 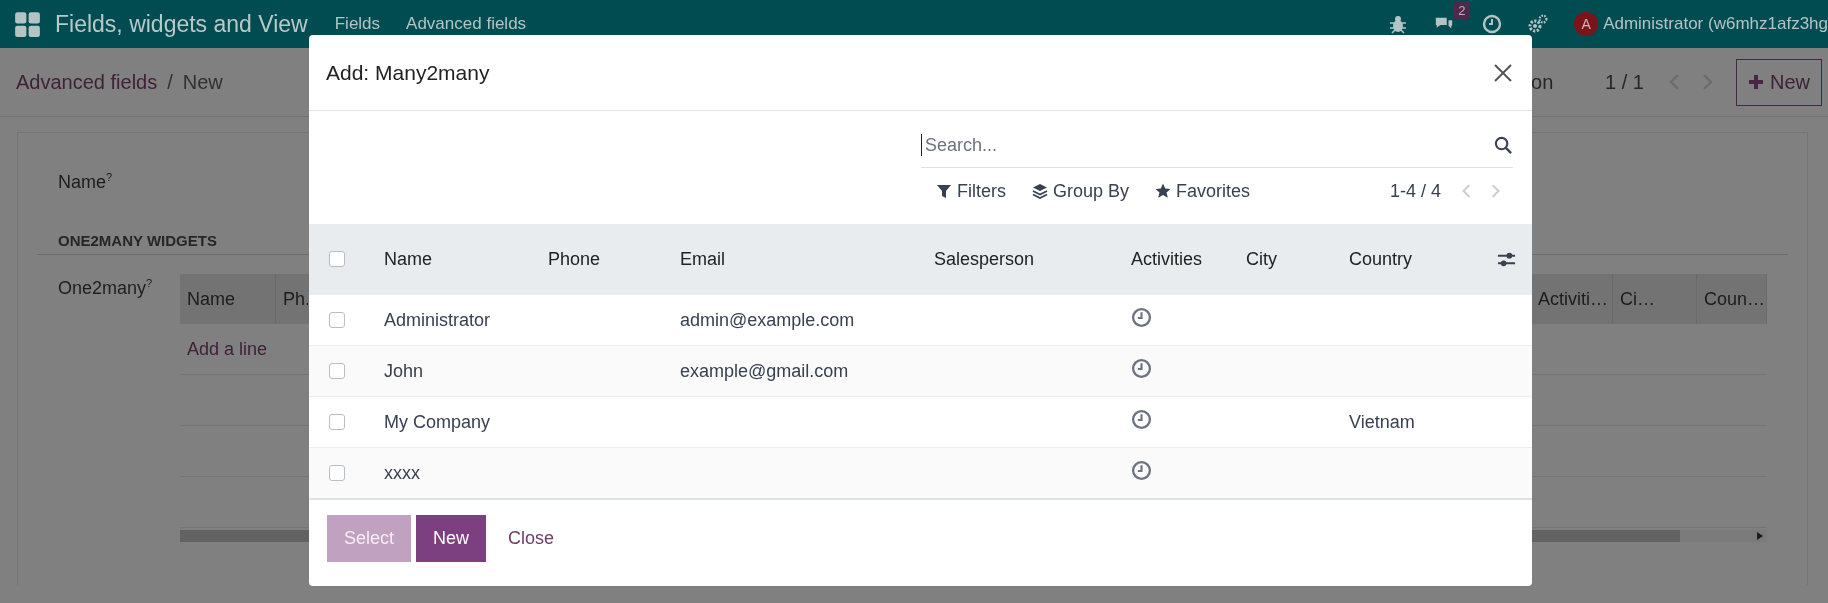 I want to click on add-line-link: Add a line, so click(x=227, y=349).